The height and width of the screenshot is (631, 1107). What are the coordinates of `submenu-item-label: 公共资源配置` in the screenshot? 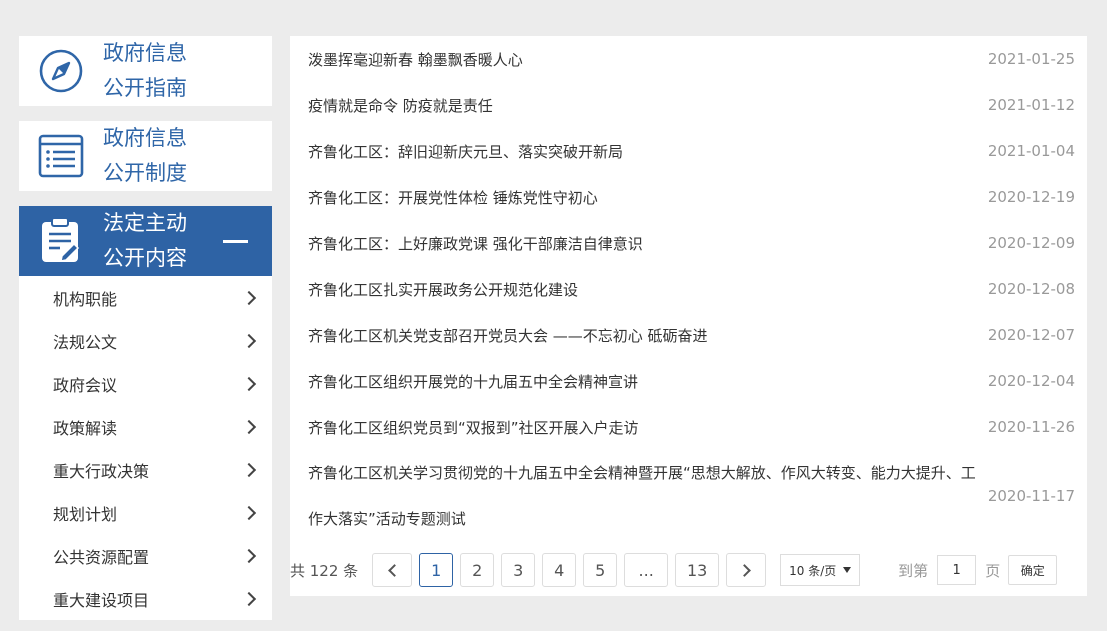 It's located at (101, 557).